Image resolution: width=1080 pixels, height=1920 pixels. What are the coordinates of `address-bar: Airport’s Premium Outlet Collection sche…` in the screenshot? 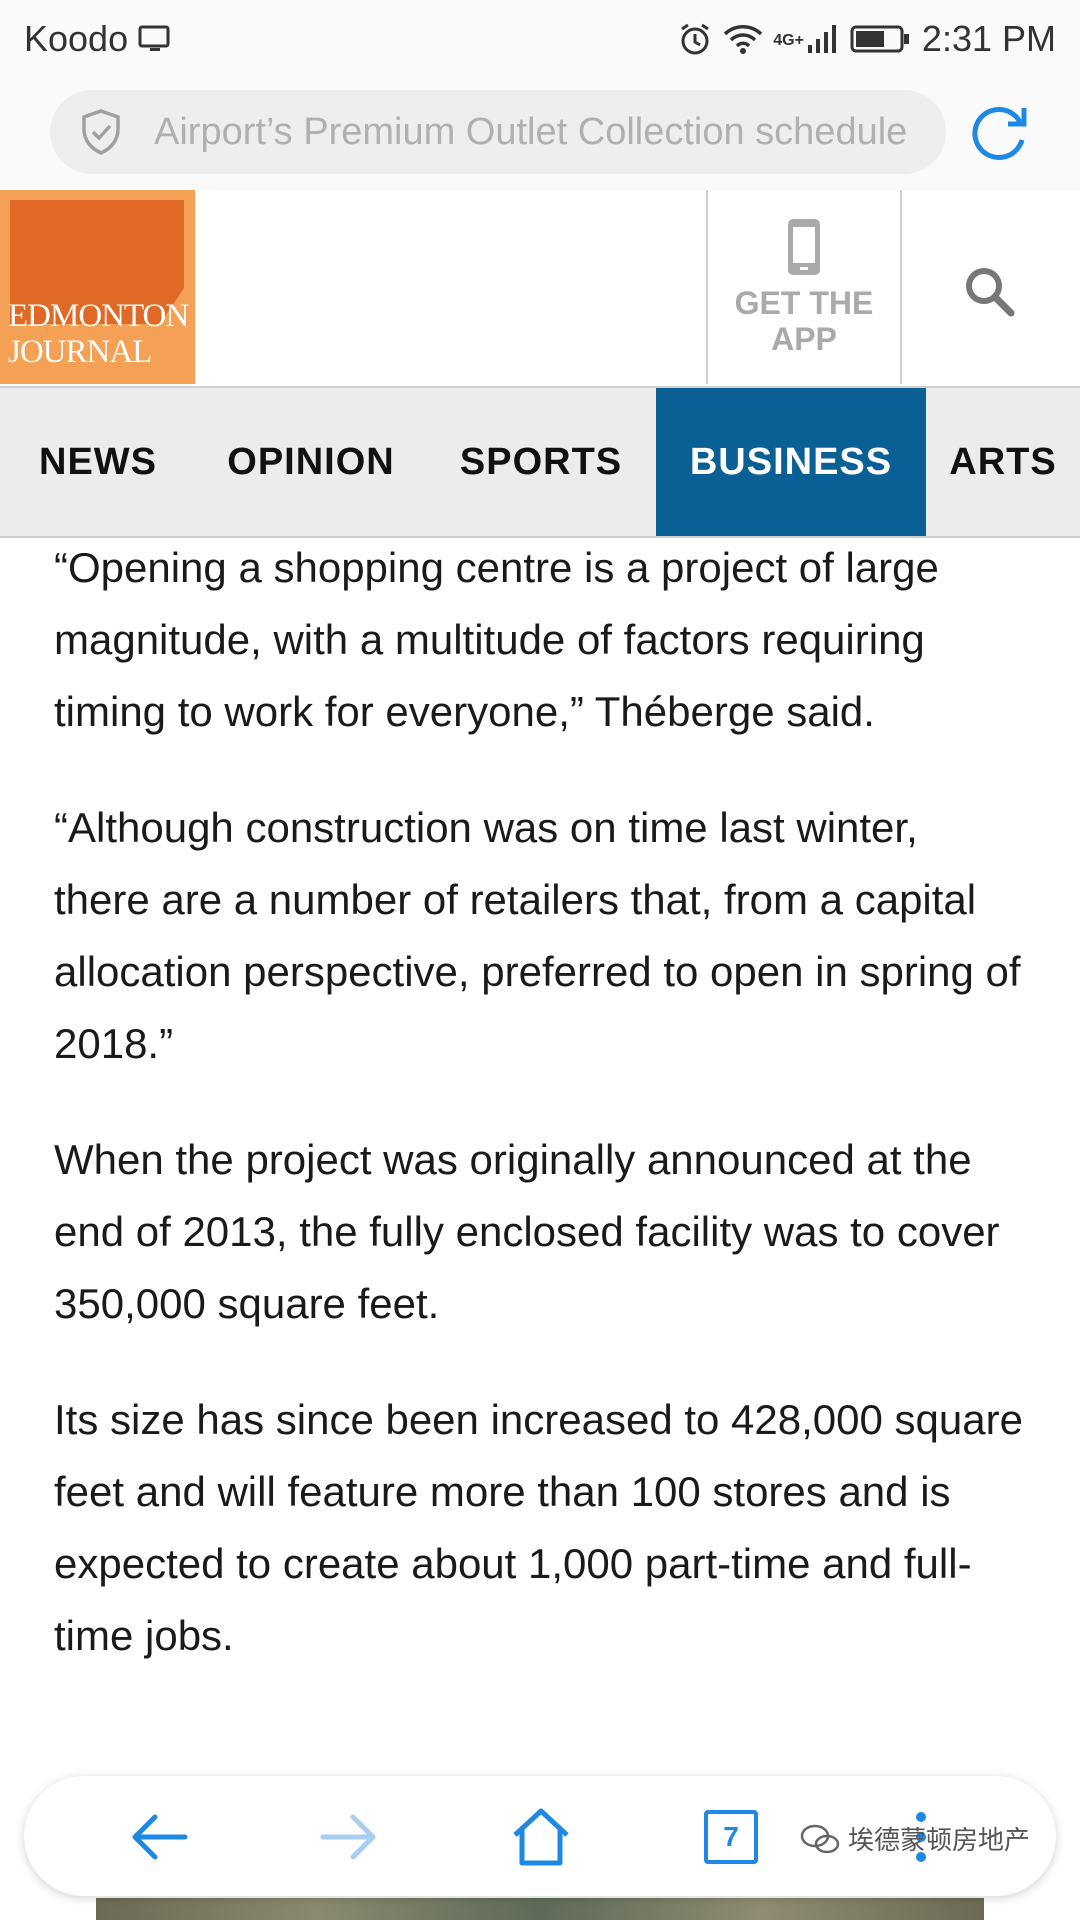 It's located at (498, 132).